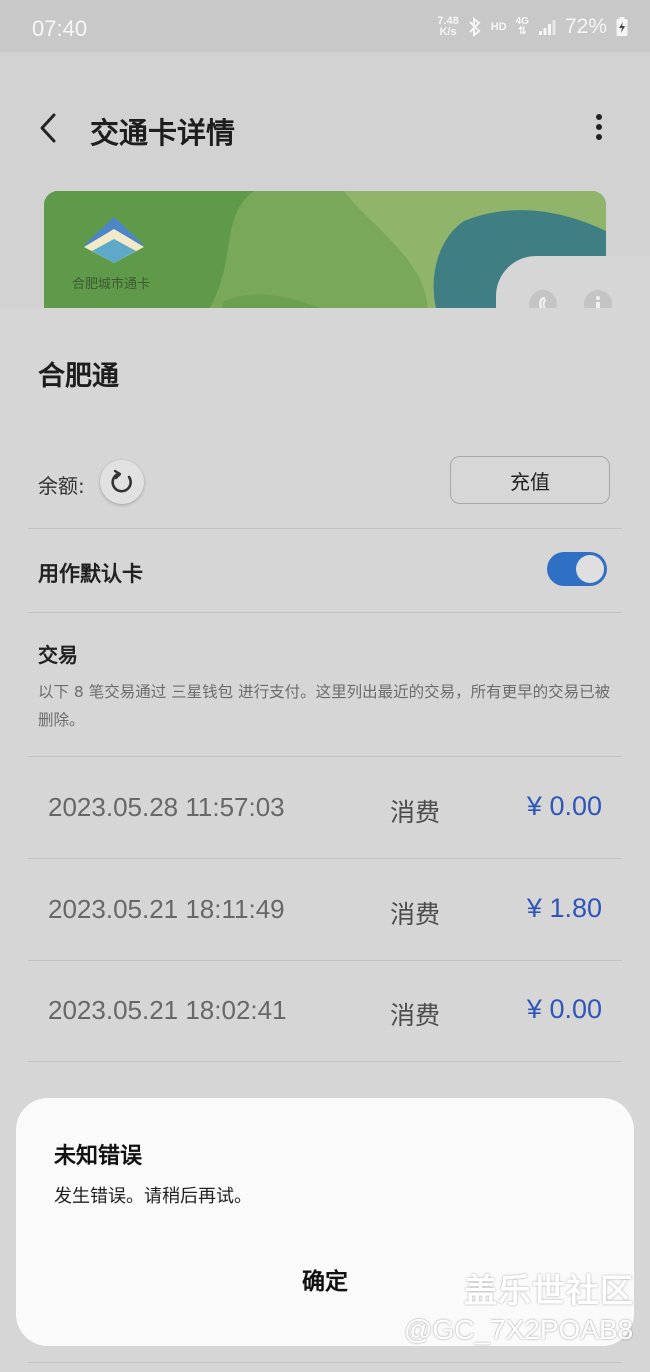 The height and width of the screenshot is (1372, 650). I want to click on more-options-button, so click(599, 128).